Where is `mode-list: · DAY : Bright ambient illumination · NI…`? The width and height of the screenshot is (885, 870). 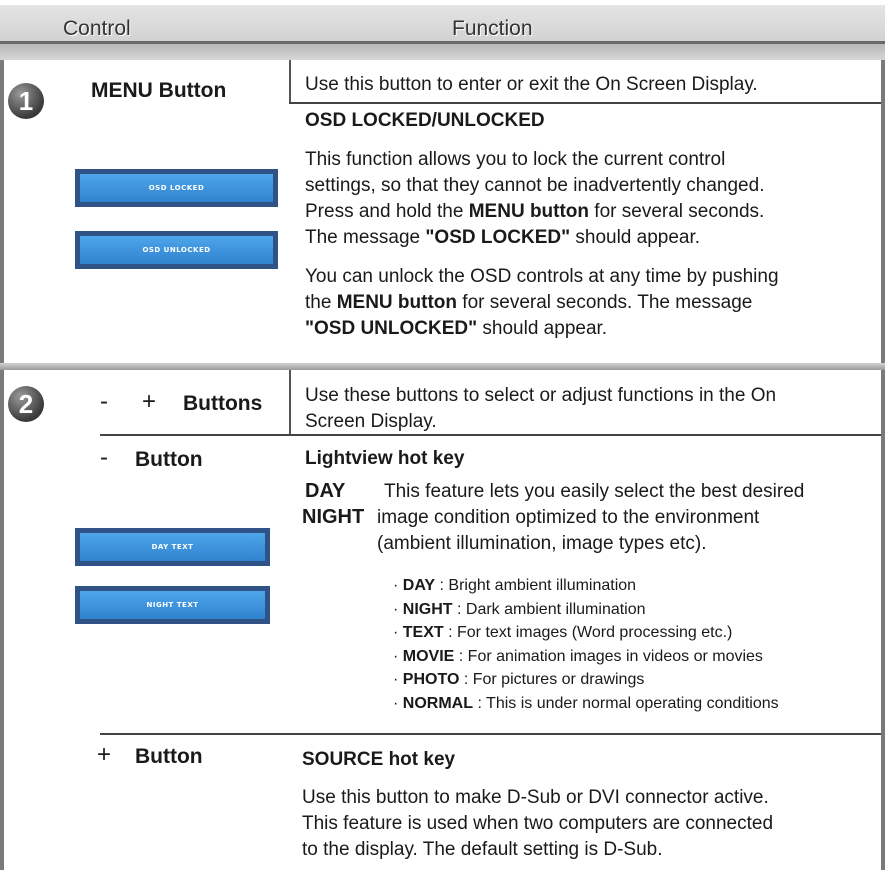 mode-list: · DAY : Bright ambient illumination · NI… is located at coordinates (586, 644).